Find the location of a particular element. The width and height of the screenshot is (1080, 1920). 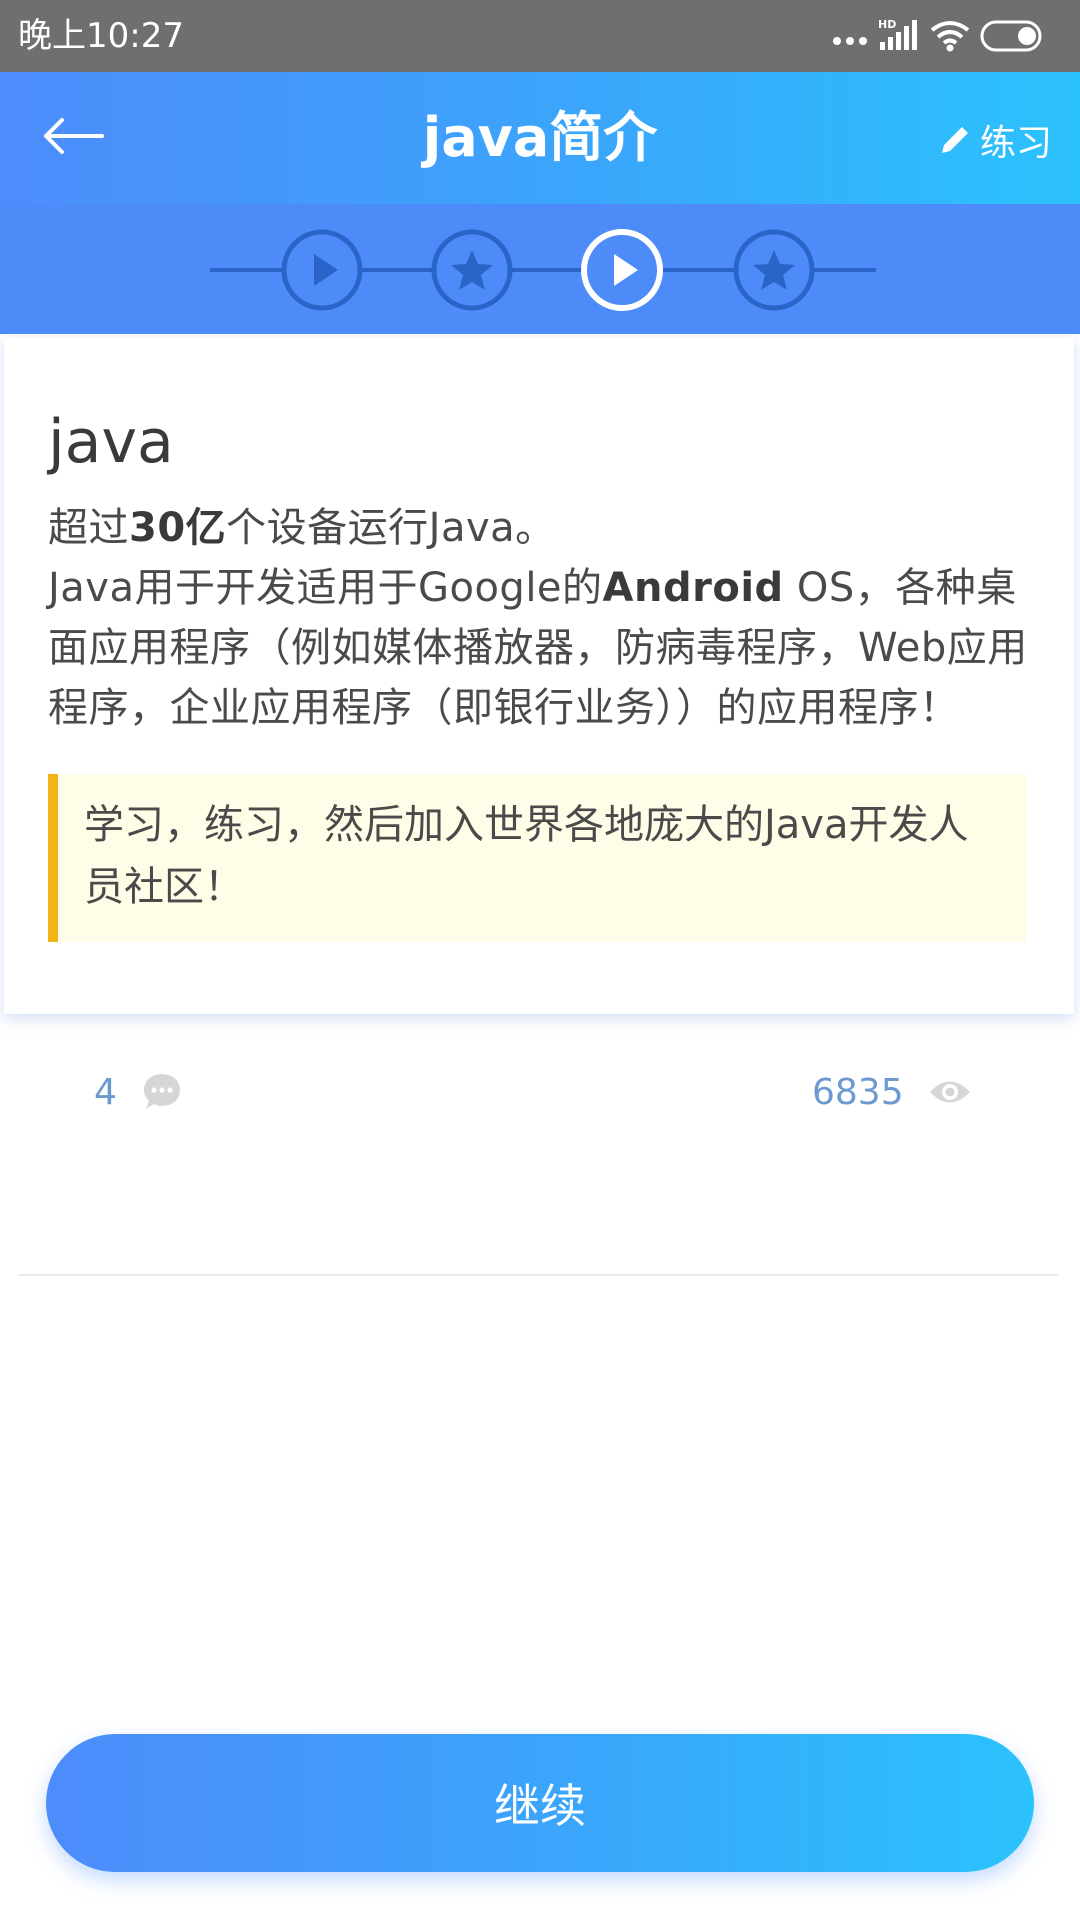

highlight-number: 30亿 is located at coordinates (178, 528).